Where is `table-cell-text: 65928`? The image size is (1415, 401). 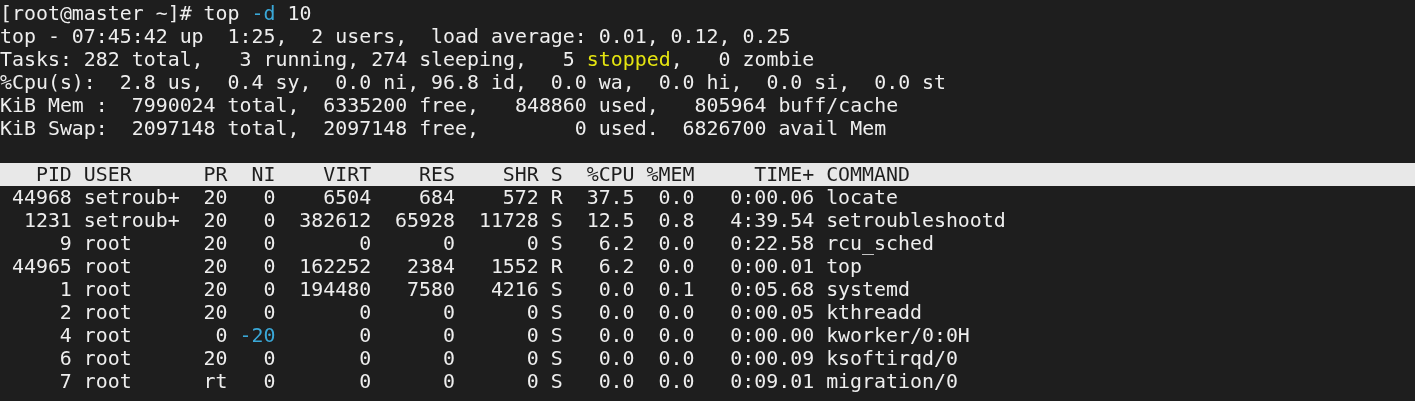
table-cell-text: 65928 is located at coordinates (424, 220).